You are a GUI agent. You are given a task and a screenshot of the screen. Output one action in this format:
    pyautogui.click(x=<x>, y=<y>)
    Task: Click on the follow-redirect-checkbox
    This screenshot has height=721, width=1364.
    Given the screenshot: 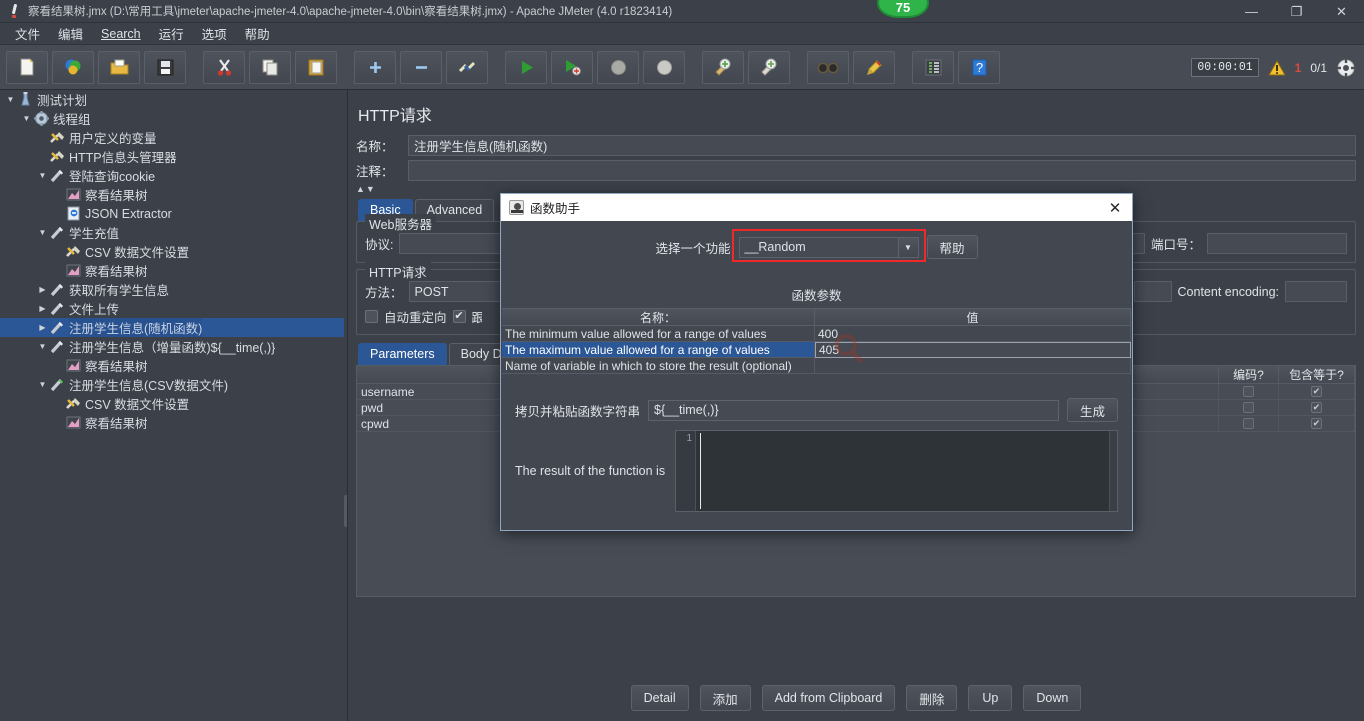 What is the action you would take?
    pyautogui.click(x=459, y=316)
    